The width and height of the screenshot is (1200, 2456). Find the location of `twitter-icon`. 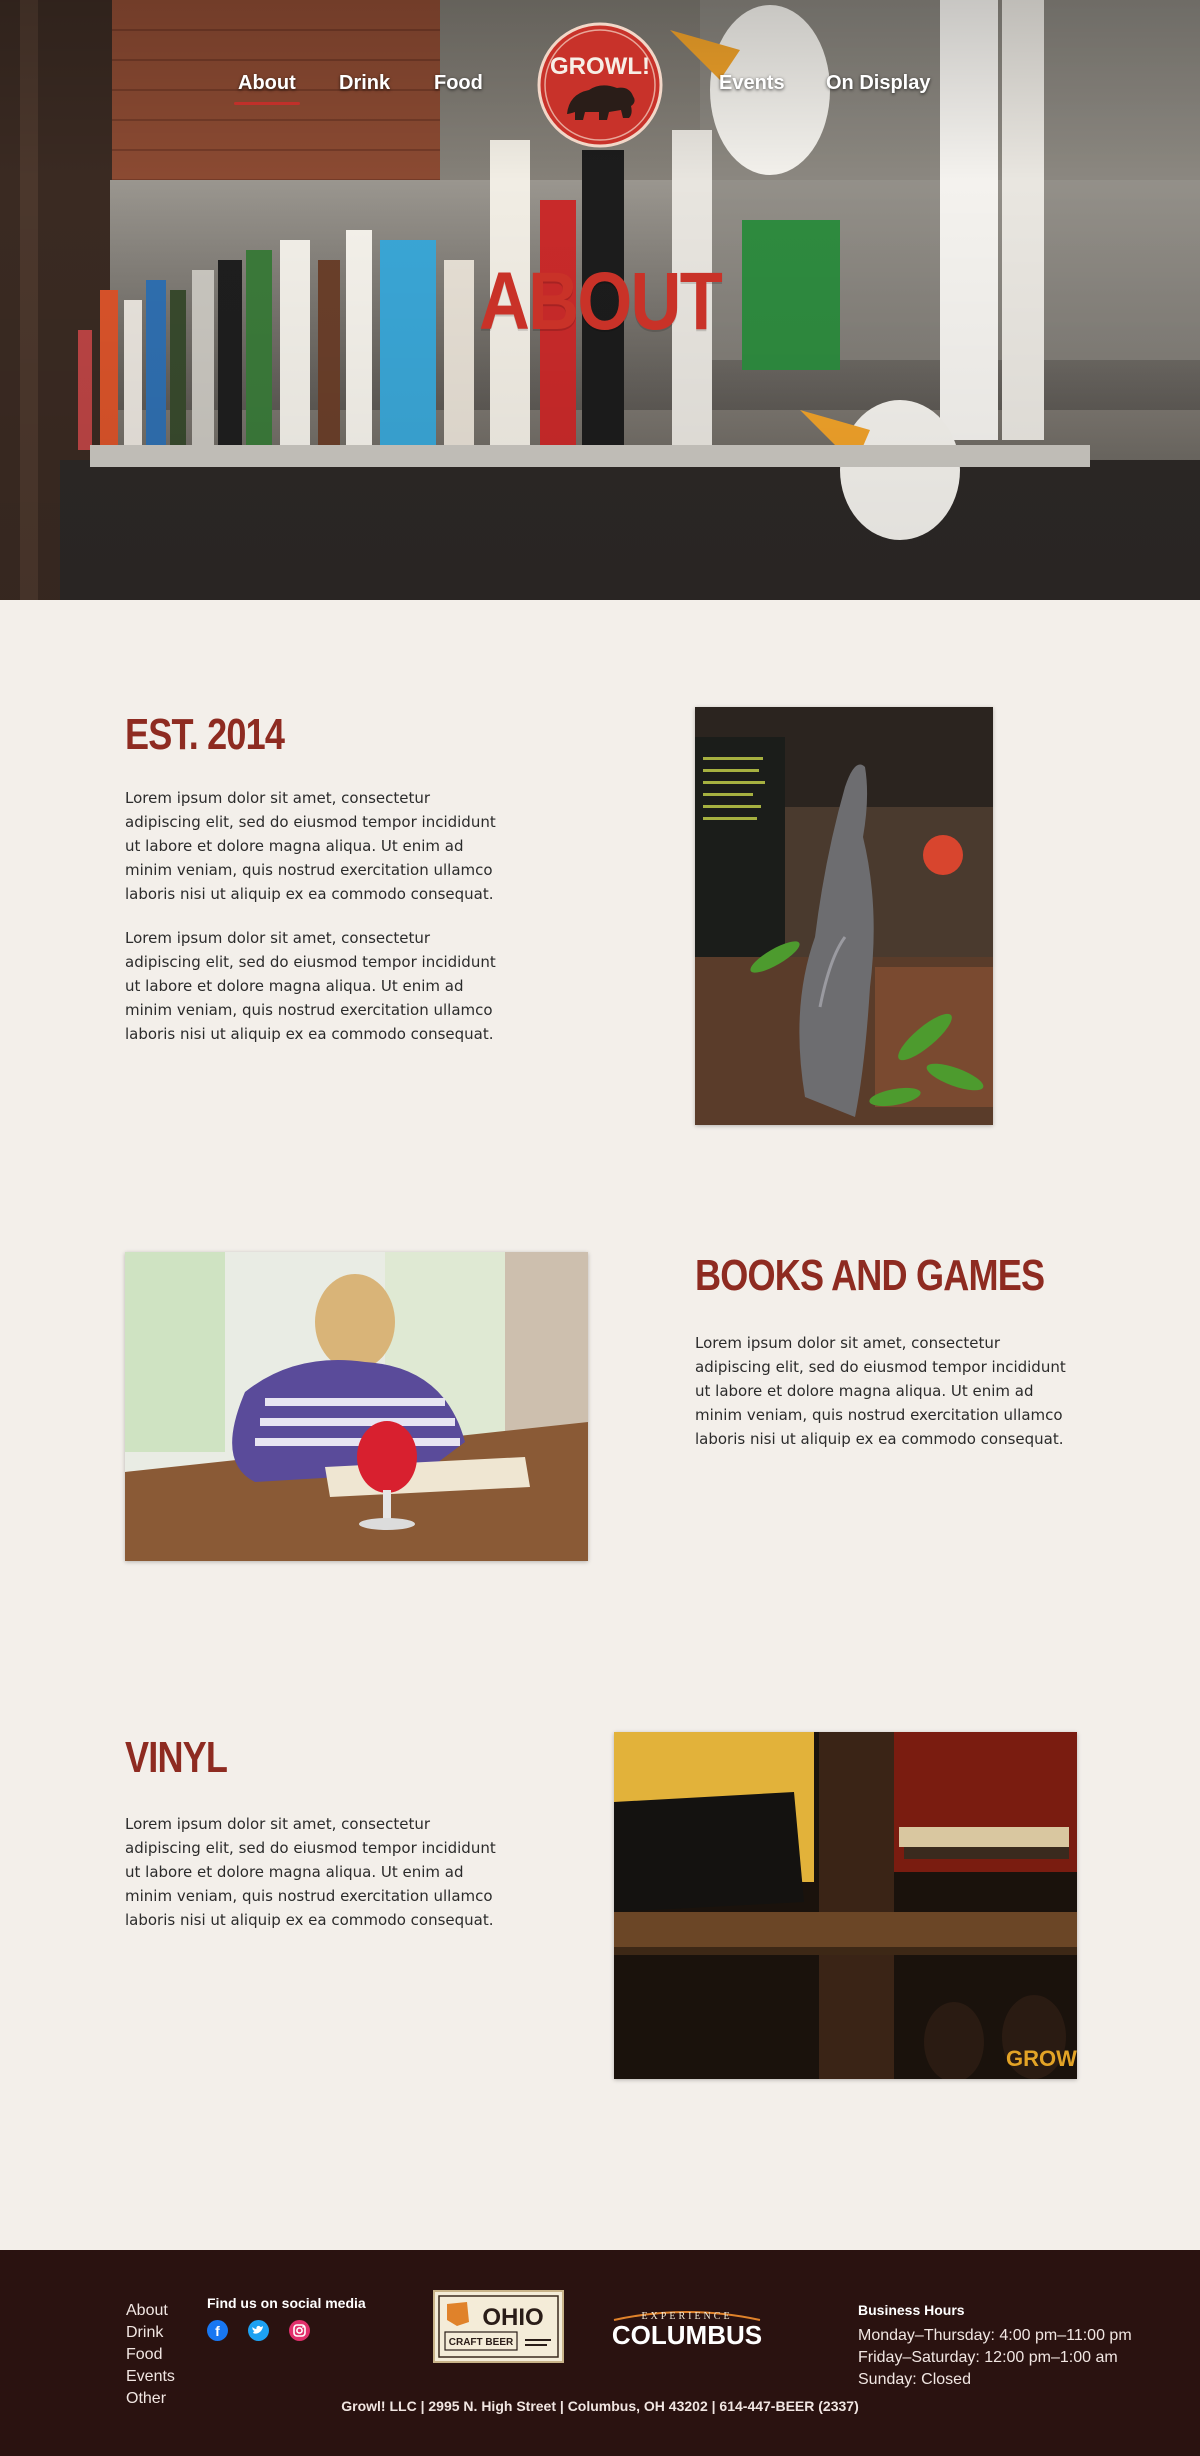

twitter-icon is located at coordinates (258, 2330).